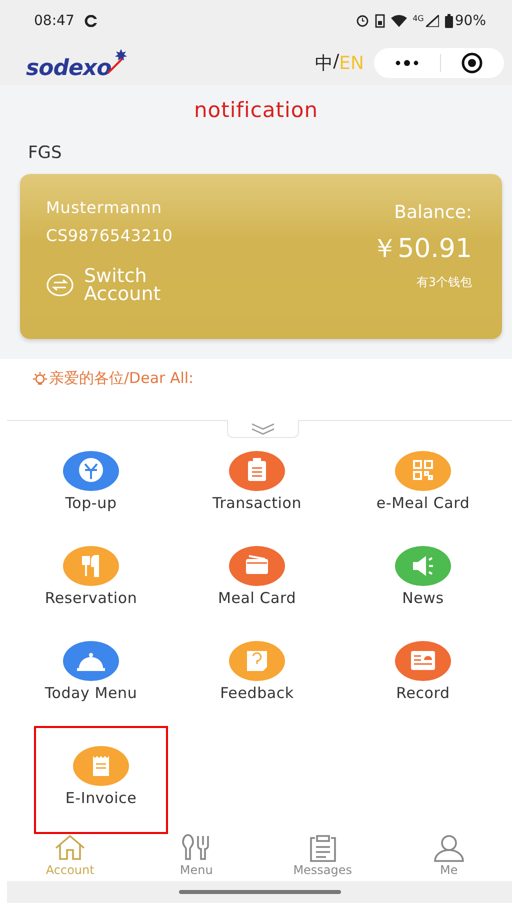  What do you see at coordinates (91, 20) in the screenshot?
I see `sync-icon` at bounding box center [91, 20].